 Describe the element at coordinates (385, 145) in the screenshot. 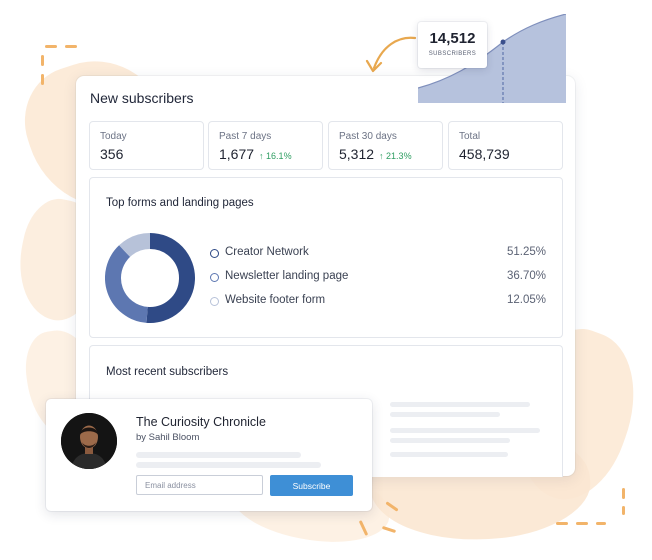

I see `stat-past-30-days: Past 30 days 5,312 ↑ 21.3%` at that location.